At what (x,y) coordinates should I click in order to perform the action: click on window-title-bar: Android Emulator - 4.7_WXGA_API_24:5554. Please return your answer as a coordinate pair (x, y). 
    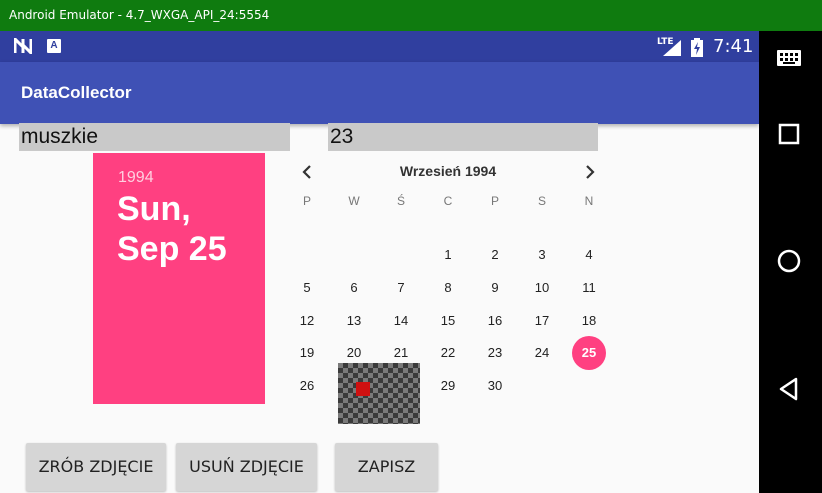
    Looking at the image, I should click on (411, 15).